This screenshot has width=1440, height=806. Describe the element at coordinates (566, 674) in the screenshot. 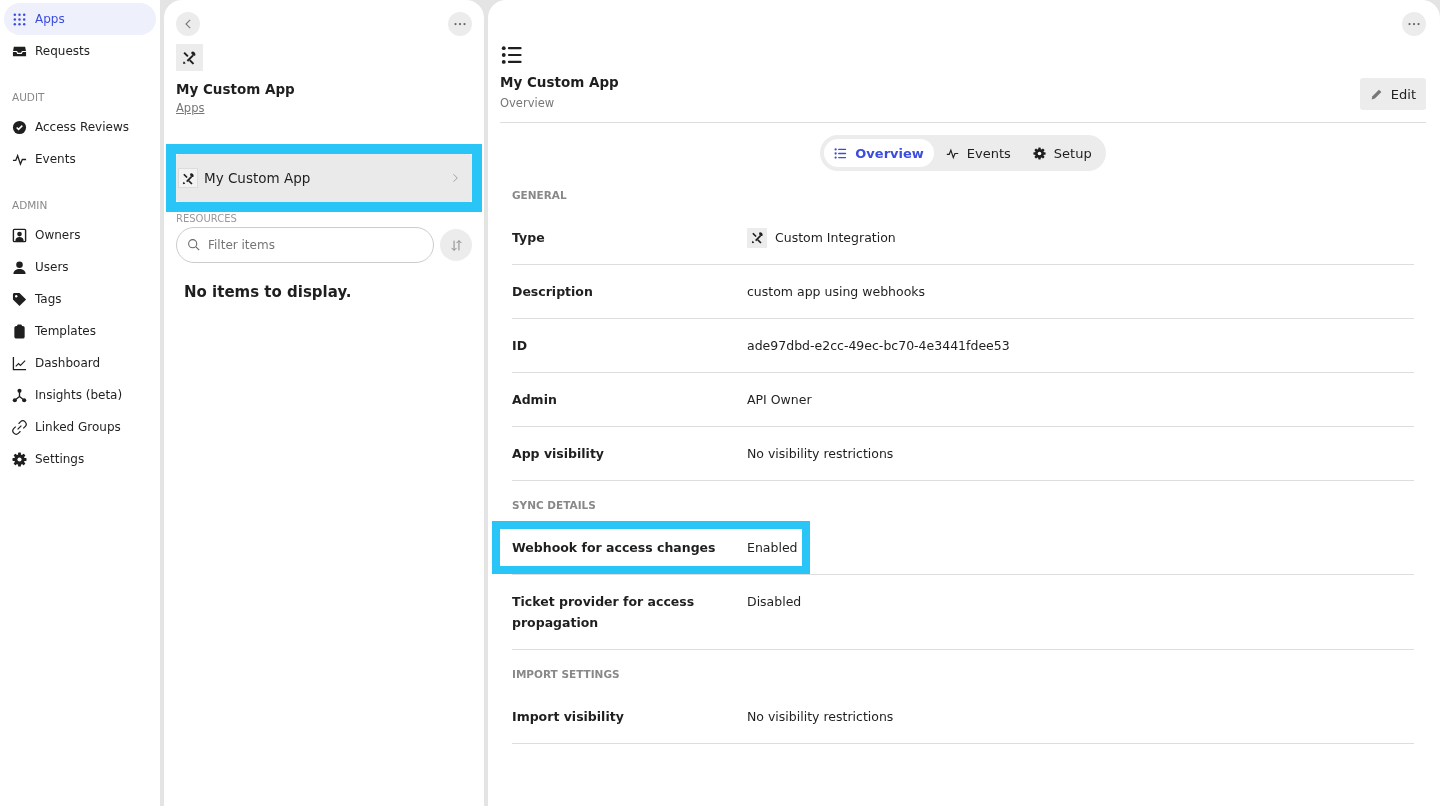

I see `section-heading: IMPORT SETTINGS` at that location.